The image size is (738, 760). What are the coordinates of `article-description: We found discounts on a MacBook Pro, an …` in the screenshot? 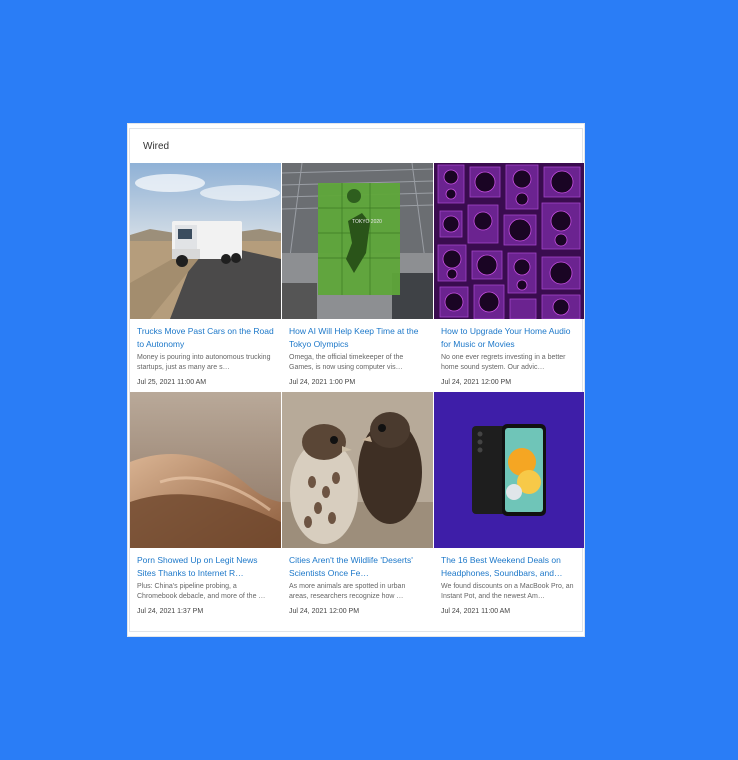 It's located at (507, 591).